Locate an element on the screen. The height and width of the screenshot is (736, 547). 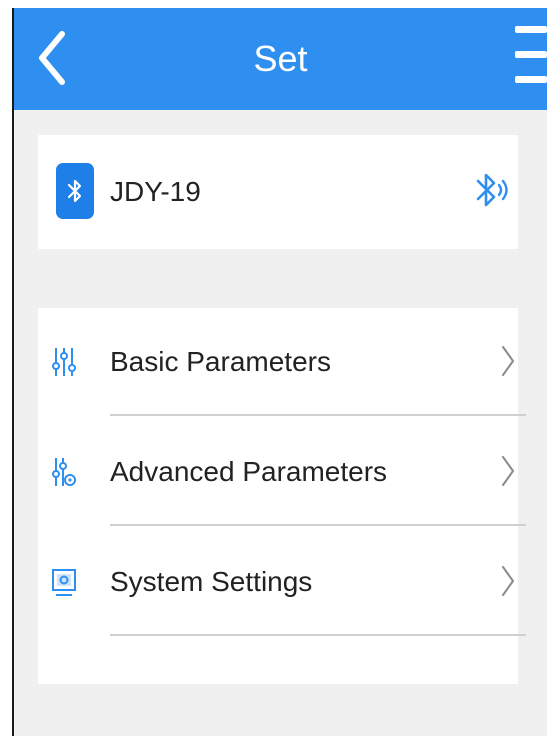
page-title: Set is located at coordinates (280, 58).